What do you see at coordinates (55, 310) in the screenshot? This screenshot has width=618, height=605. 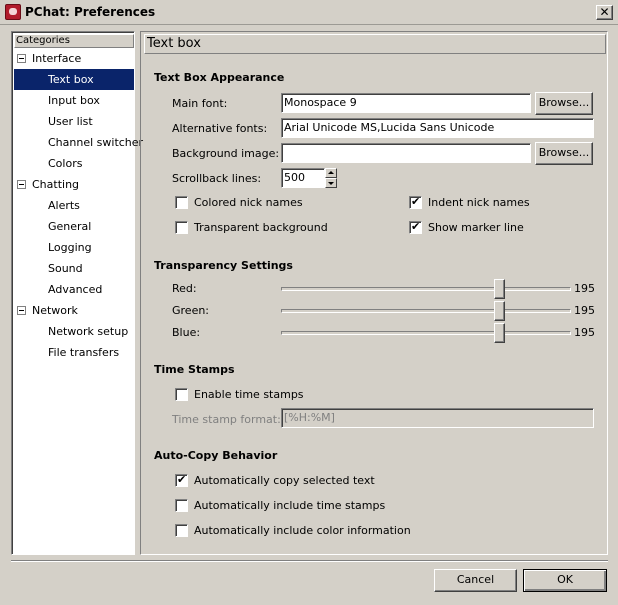 I see `tree-item-label: Network` at bounding box center [55, 310].